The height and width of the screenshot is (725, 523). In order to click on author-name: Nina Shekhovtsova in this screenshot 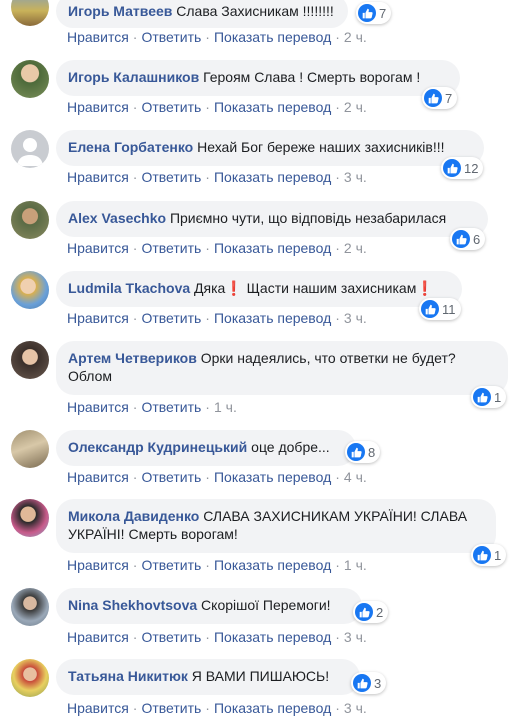, I will do `click(132, 605)`.